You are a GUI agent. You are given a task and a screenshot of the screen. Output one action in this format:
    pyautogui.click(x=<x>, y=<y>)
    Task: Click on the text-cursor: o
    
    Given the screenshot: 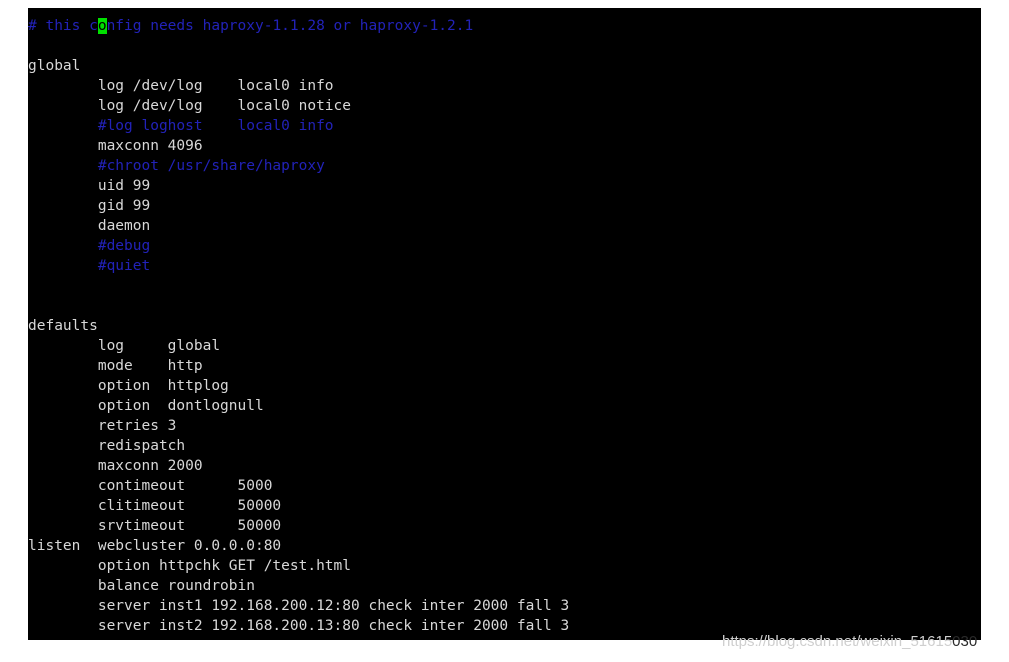 What is the action you would take?
    pyautogui.click(x=102, y=26)
    